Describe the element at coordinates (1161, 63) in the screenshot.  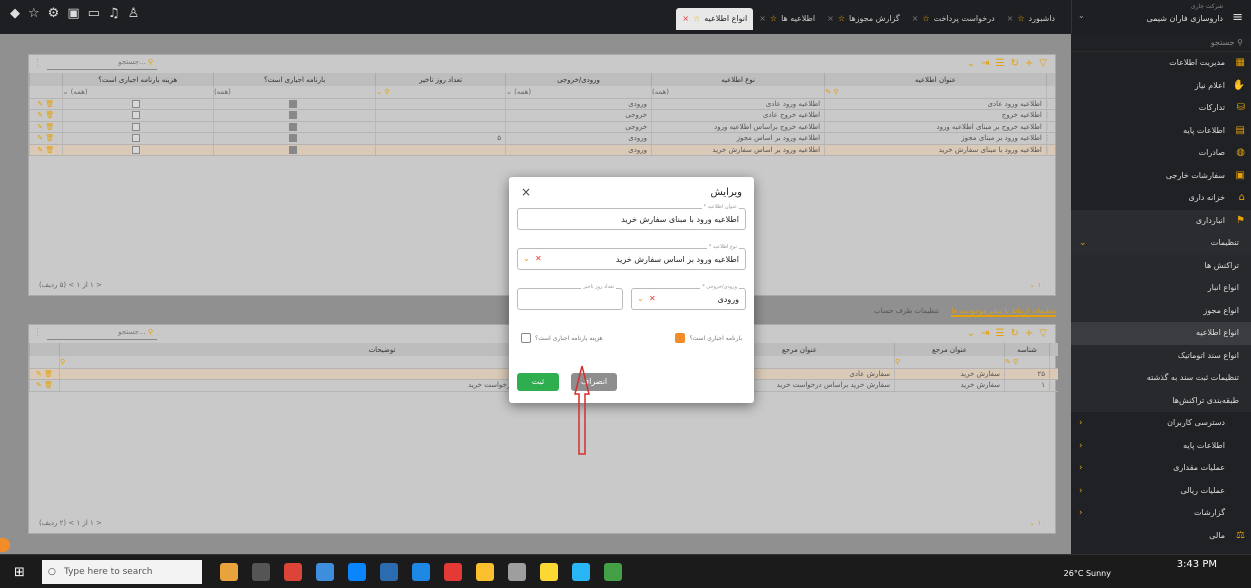
I see `sidebar-item-info-management: ▦ مدیریت اطلاعات` at that location.